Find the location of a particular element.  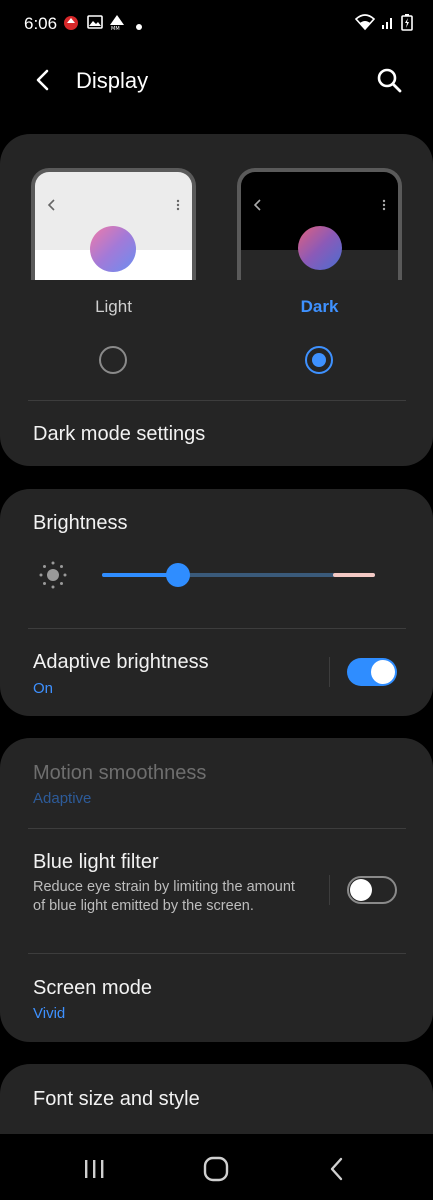

dark-theme-preview is located at coordinates (319, 224).